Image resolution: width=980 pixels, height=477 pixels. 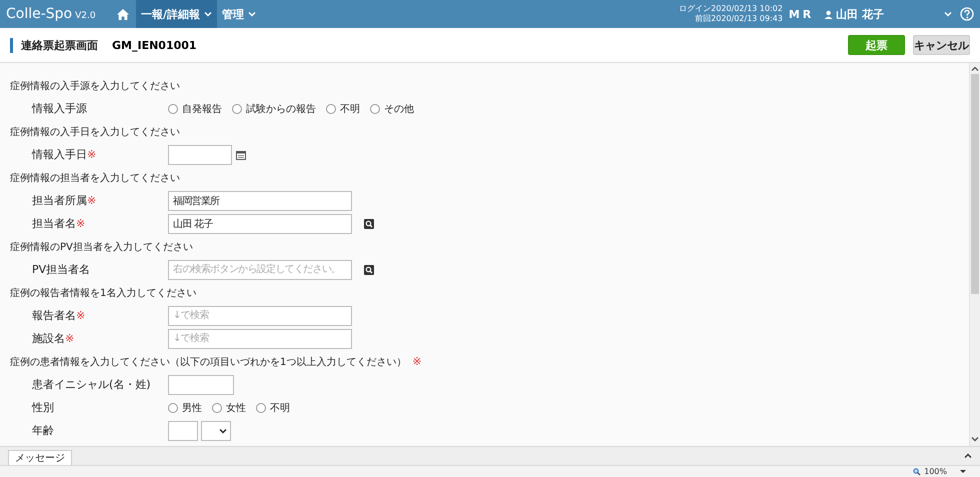 I want to click on section-heading: 症例の報告者情報を1名入力してください, so click(x=103, y=293).